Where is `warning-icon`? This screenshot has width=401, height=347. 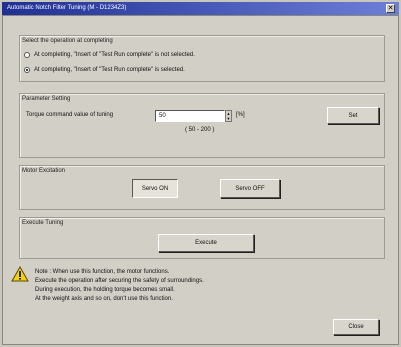
warning-icon is located at coordinates (20, 274).